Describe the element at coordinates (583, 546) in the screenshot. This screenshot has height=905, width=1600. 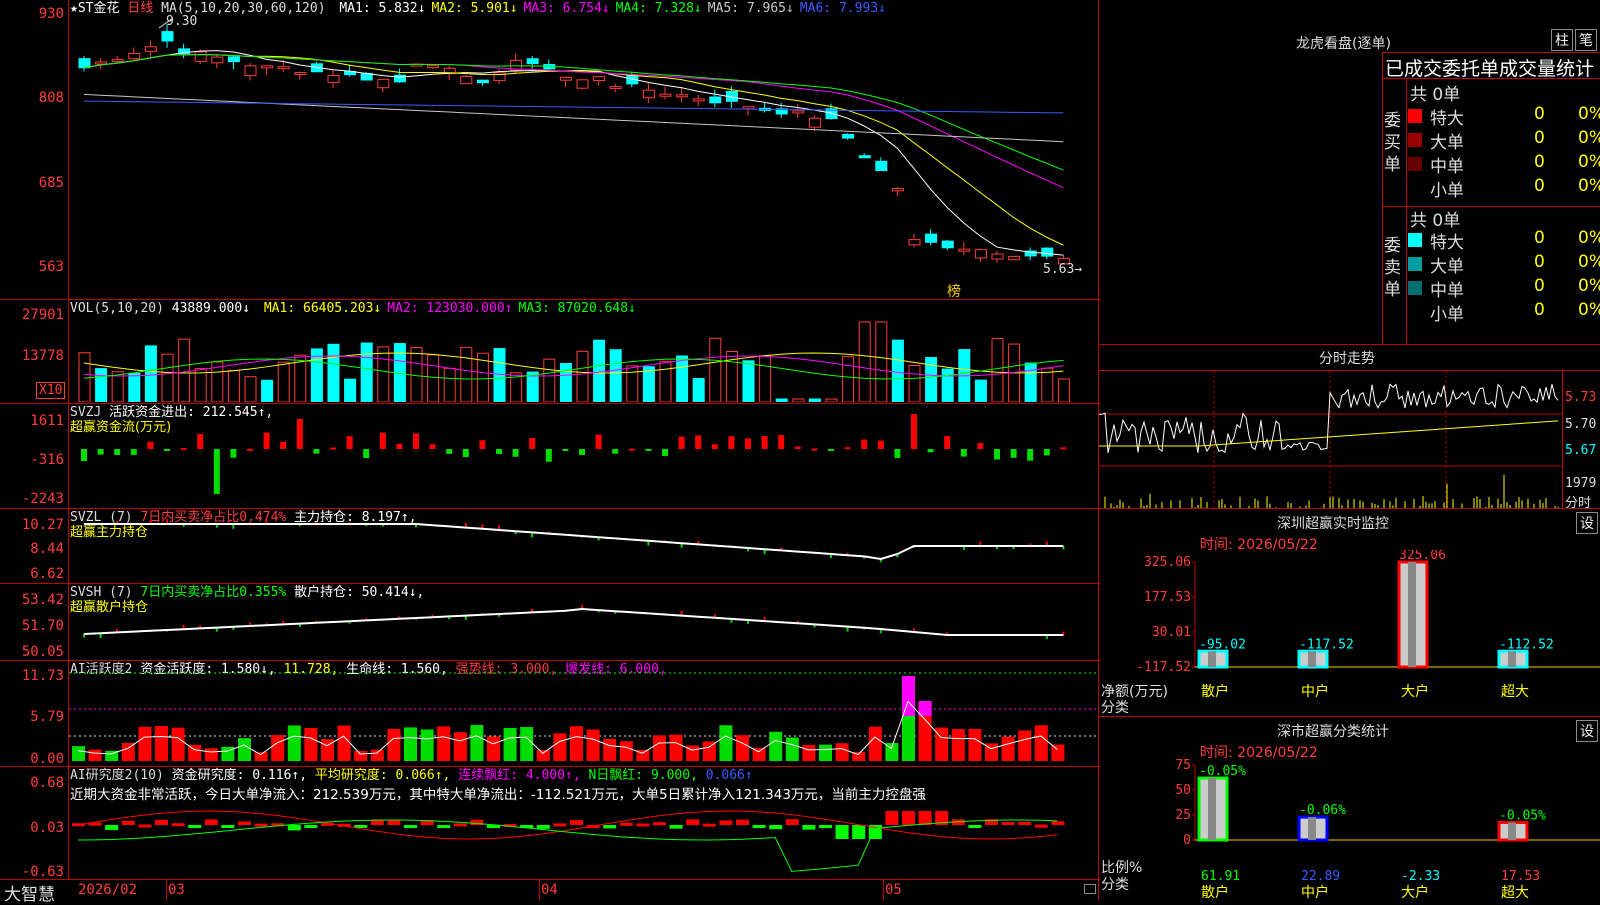
I see `main-holding-chart` at that location.